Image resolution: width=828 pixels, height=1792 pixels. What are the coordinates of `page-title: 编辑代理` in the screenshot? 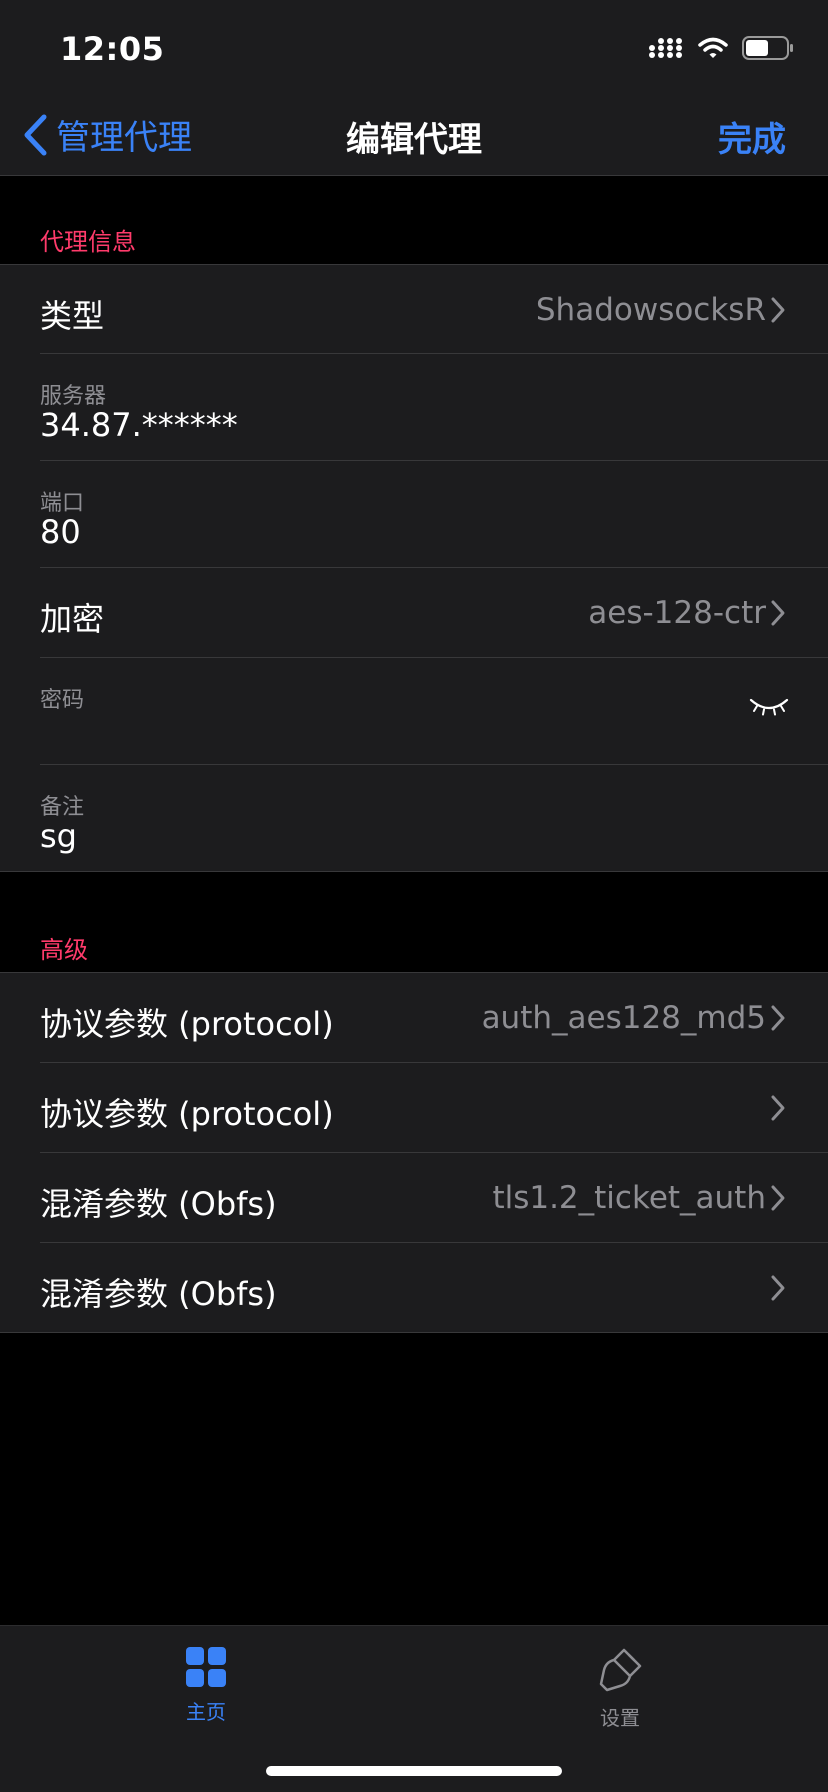 It's located at (414, 140).